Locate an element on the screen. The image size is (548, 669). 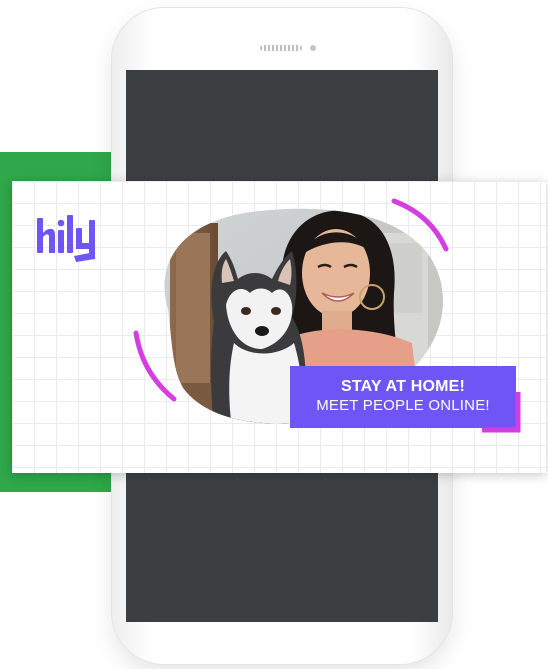
phone-speaker is located at coordinates (281, 48).